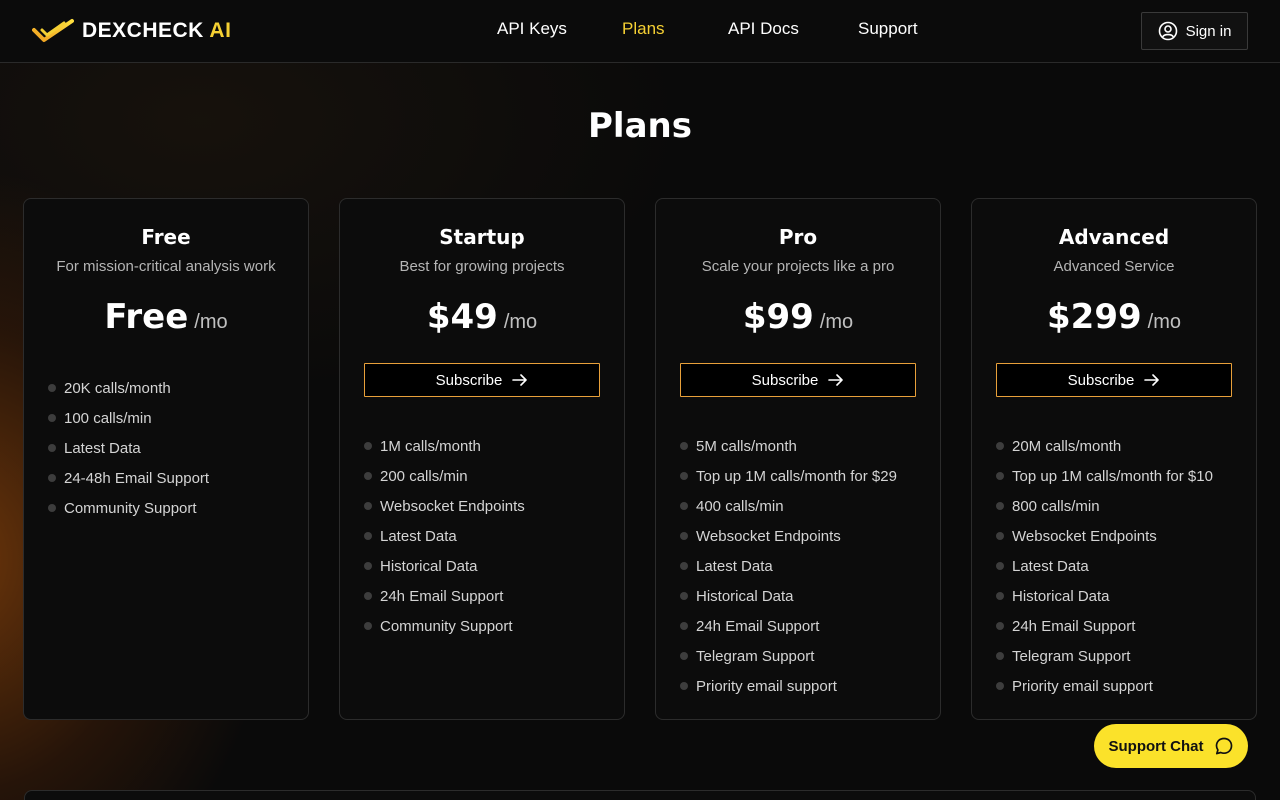  What do you see at coordinates (798, 380) in the screenshot?
I see `subscribe-button-pro: Subscribe` at bounding box center [798, 380].